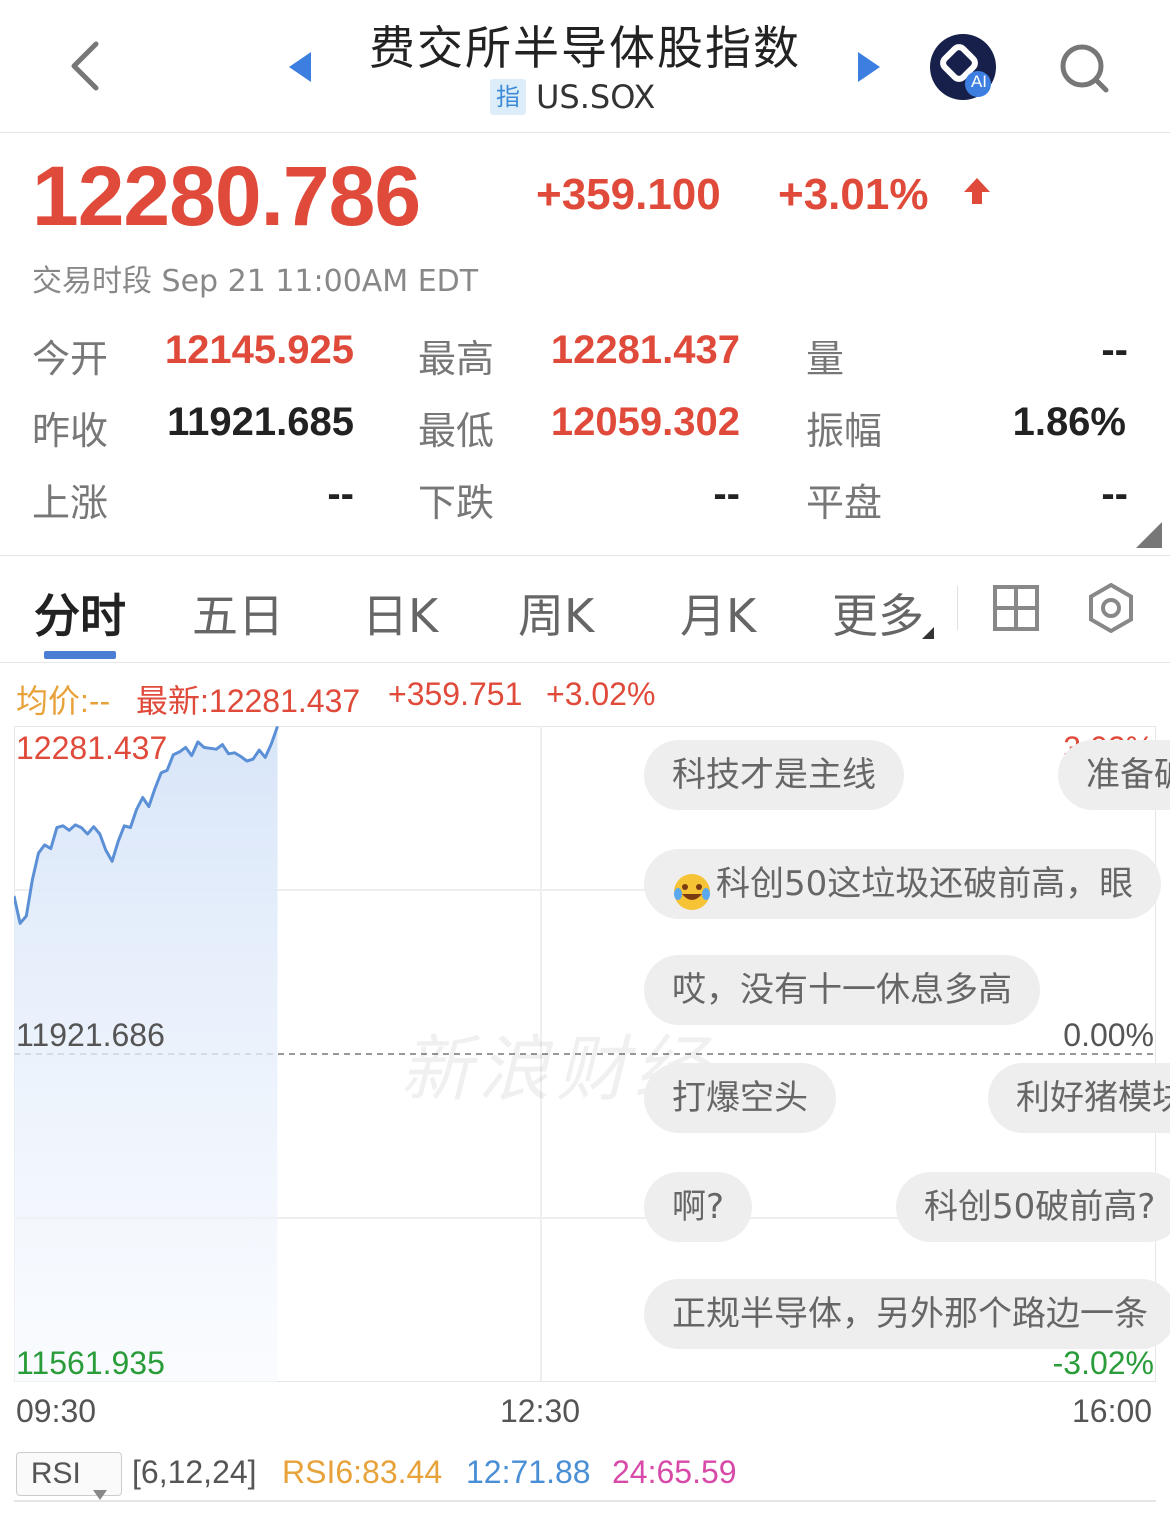  I want to click on stat-value-volume: --, so click(1114, 350).